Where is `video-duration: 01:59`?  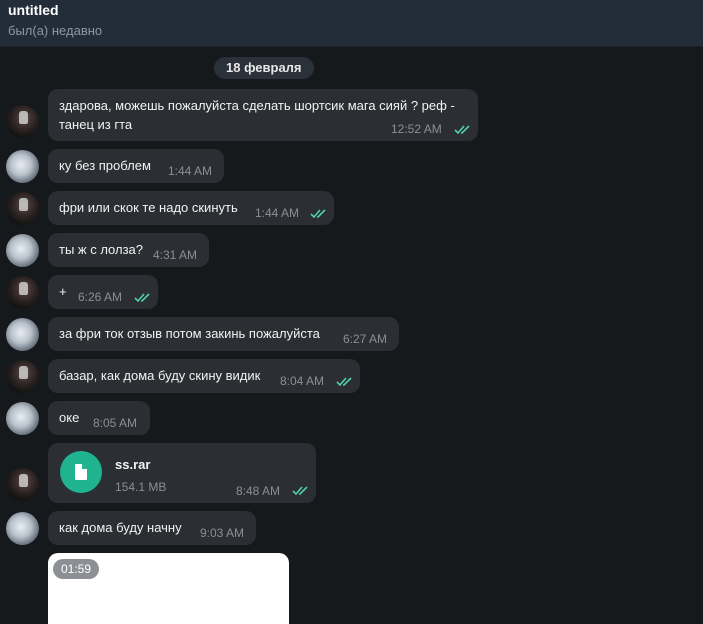 video-duration: 01:59 is located at coordinates (76, 569).